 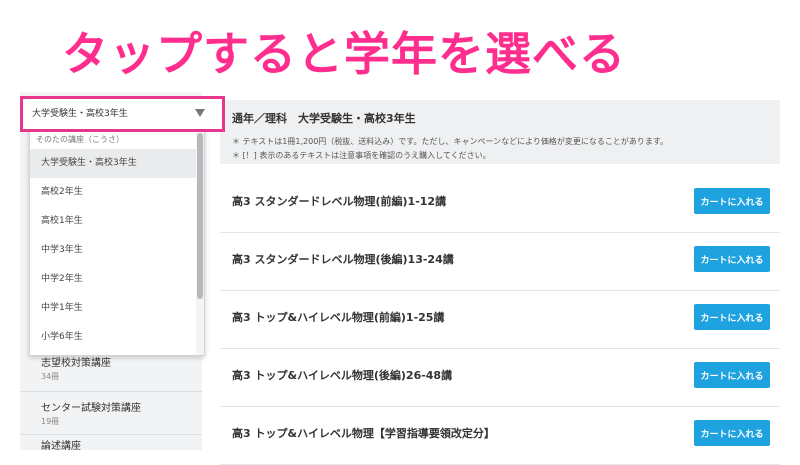 What do you see at coordinates (111, 415) in the screenshot?
I see `sidebar-item-center-exam: センター試験対策講座 19冊` at bounding box center [111, 415].